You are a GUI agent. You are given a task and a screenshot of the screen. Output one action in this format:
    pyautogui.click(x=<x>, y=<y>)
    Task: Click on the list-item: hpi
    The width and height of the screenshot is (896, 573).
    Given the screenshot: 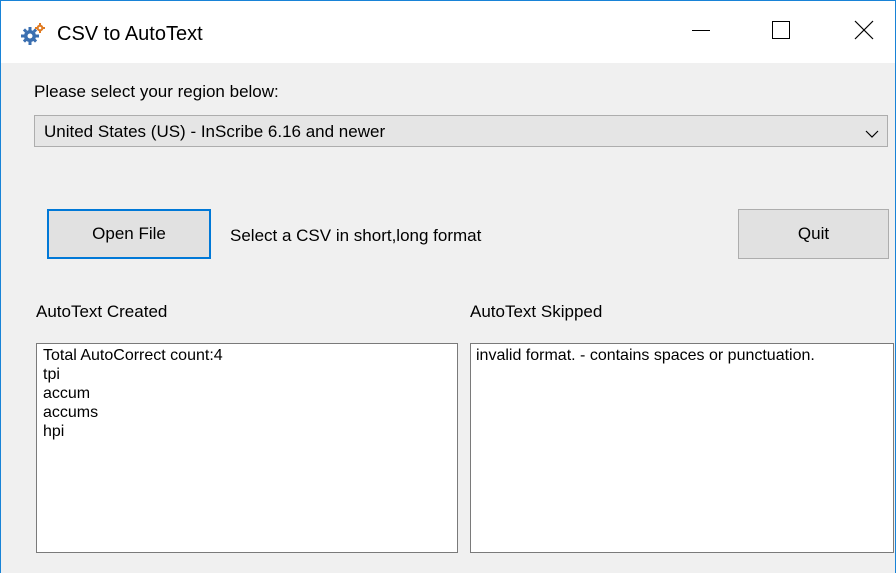 What is the action you would take?
    pyautogui.click(x=54, y=431)
    